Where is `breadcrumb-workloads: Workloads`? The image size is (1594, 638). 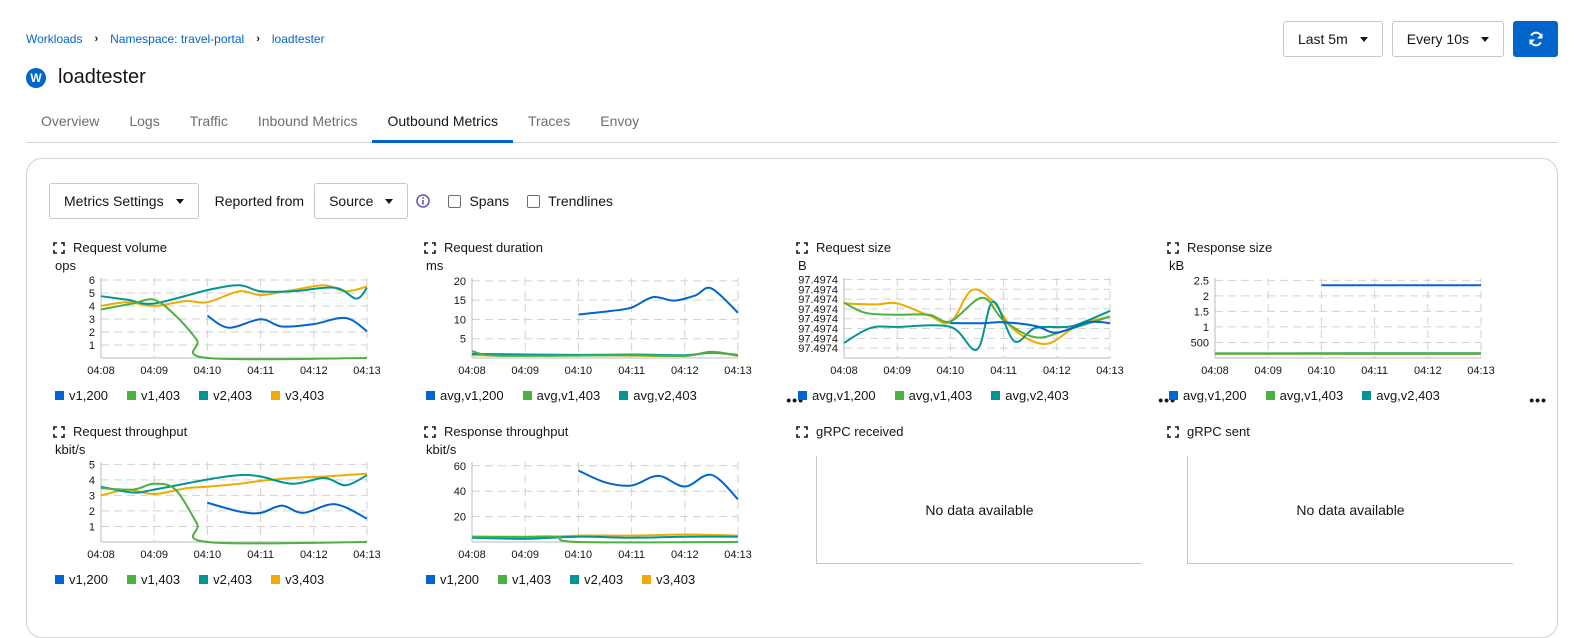
breadcrumb-workloads: Workloads is located at coordinates (54, 39).